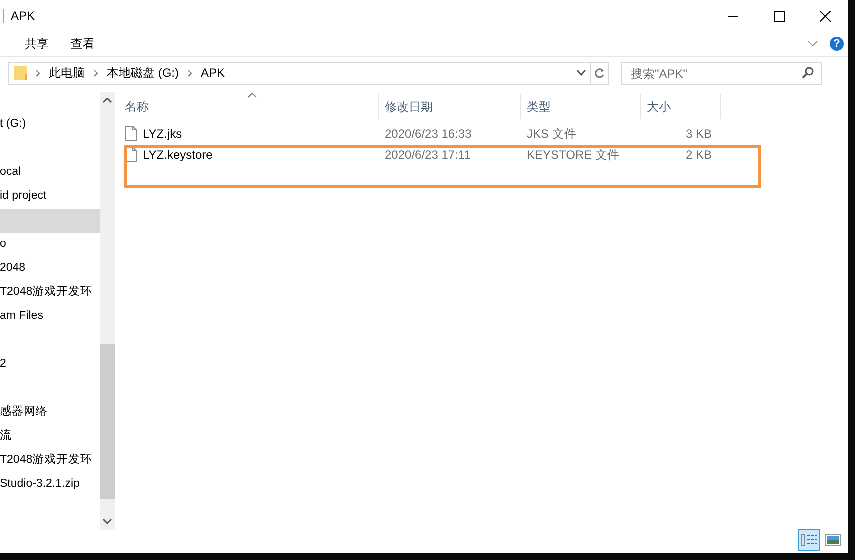  I want to click on column-header: 类型, so click(581, 106).